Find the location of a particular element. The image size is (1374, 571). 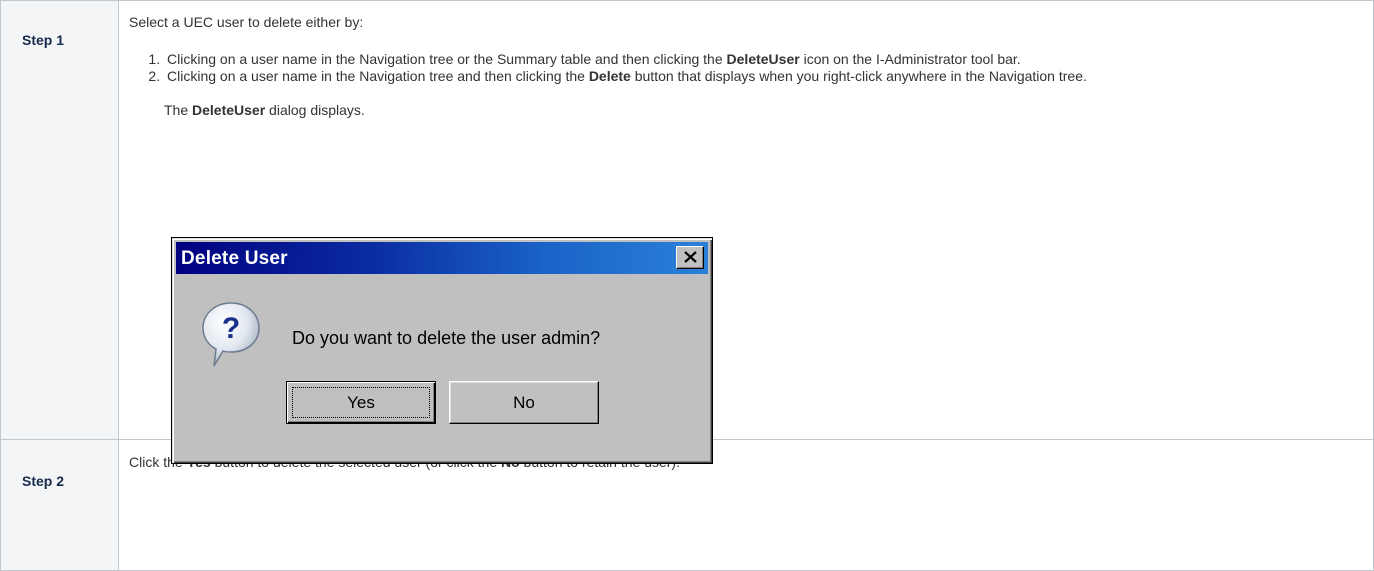

yes-button: Yes is located at coordinates (361, 402).